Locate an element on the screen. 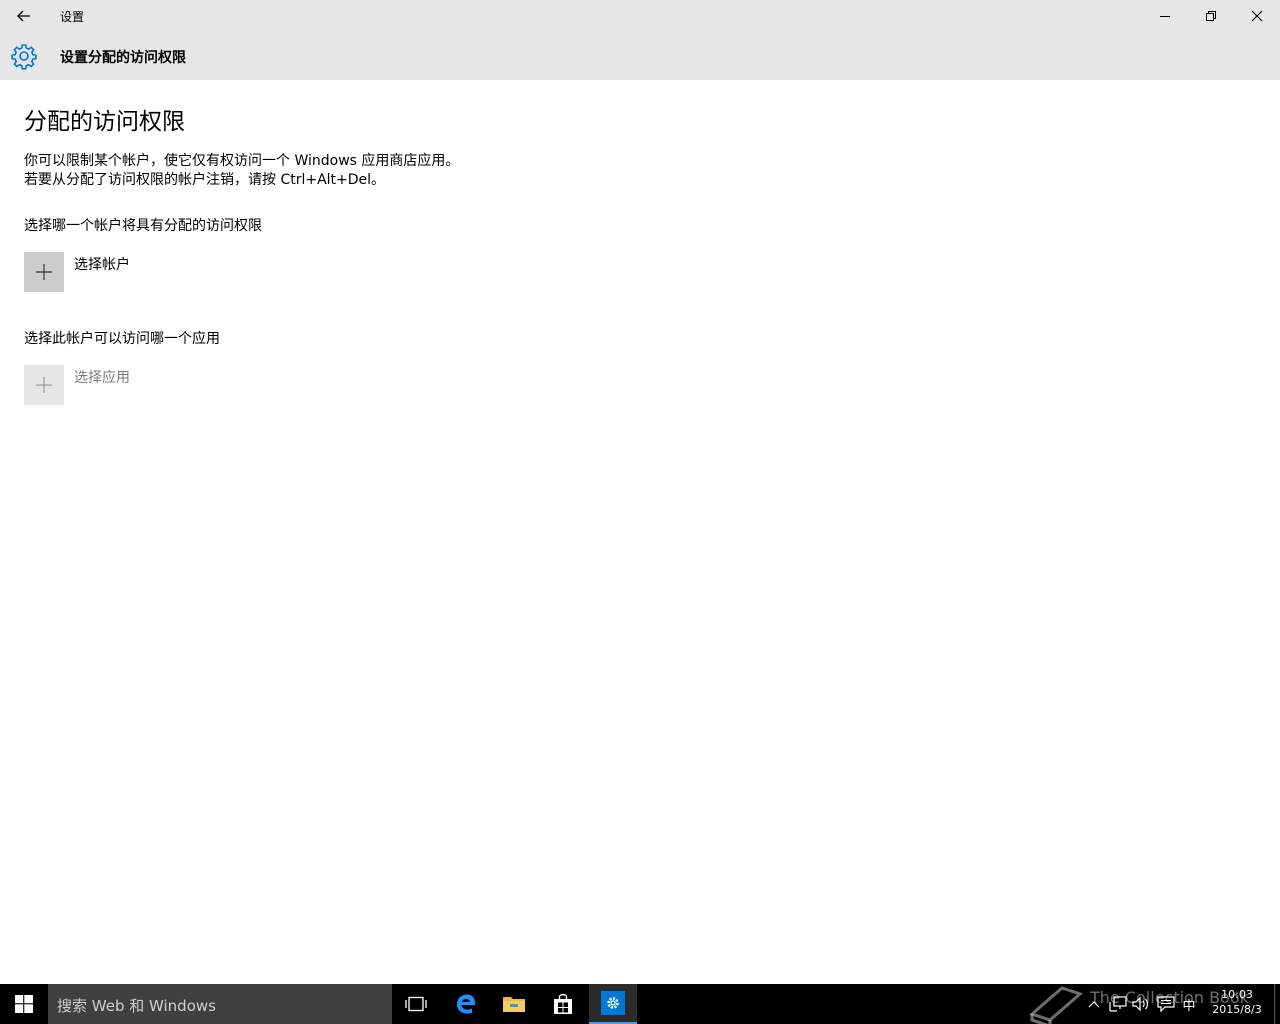  restore-button is located at coordinates (1211, 16).